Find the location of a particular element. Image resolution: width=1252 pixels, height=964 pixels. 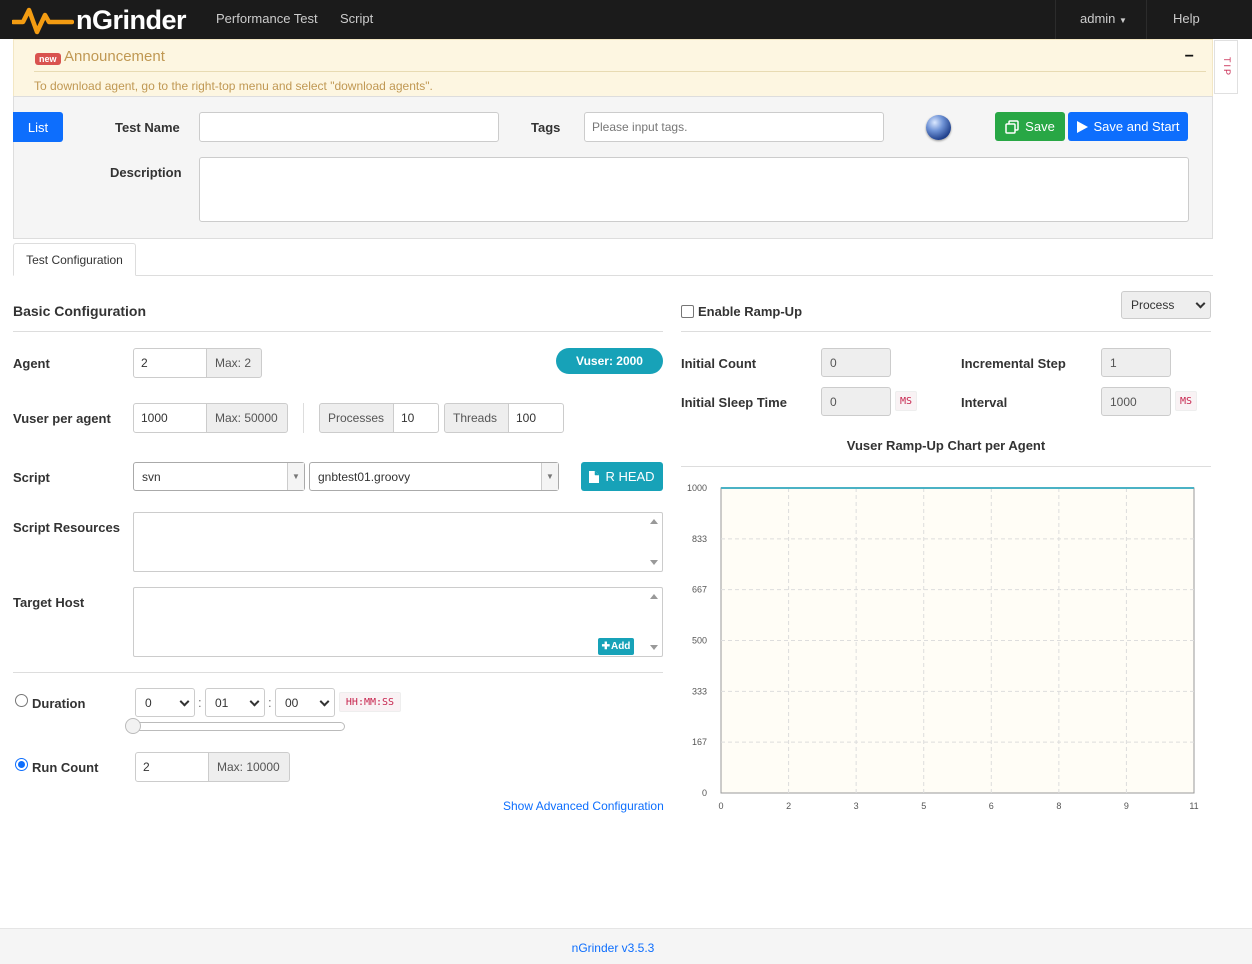

duration-seconds-select: 00 is located at coordinates (305, 702).